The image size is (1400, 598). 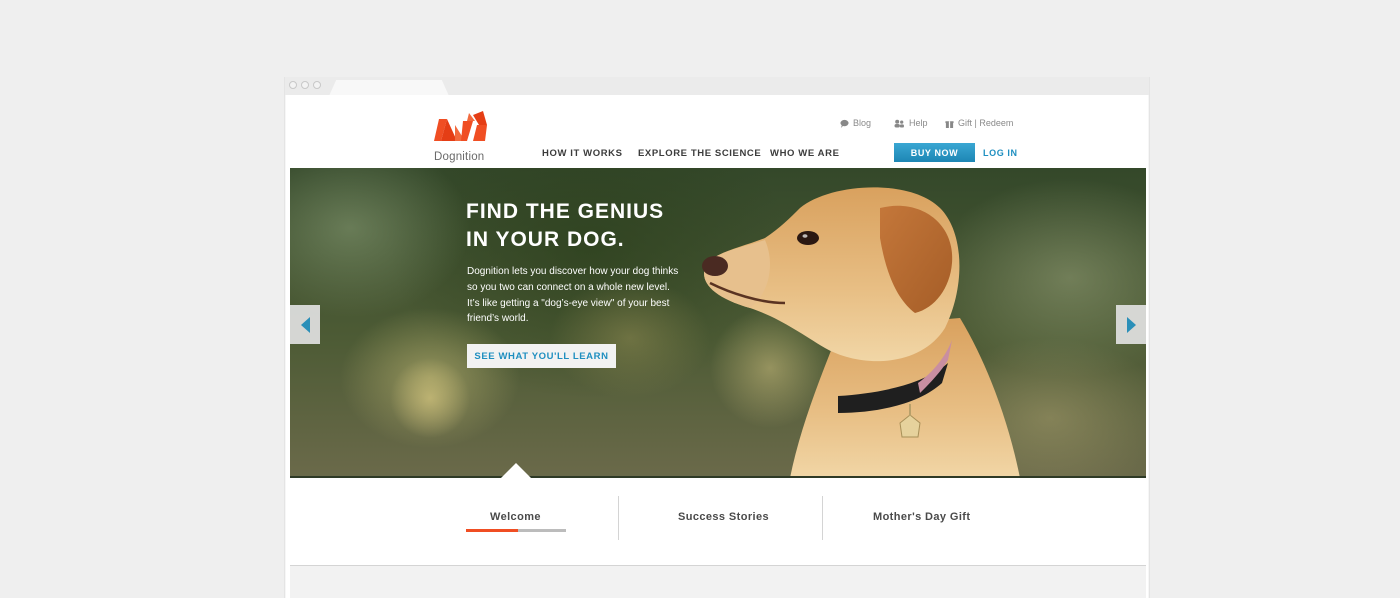 What do you see at coordinates (861, 332) in the screenshot?
I see `dog-photo` at bounding box center [861, 332].